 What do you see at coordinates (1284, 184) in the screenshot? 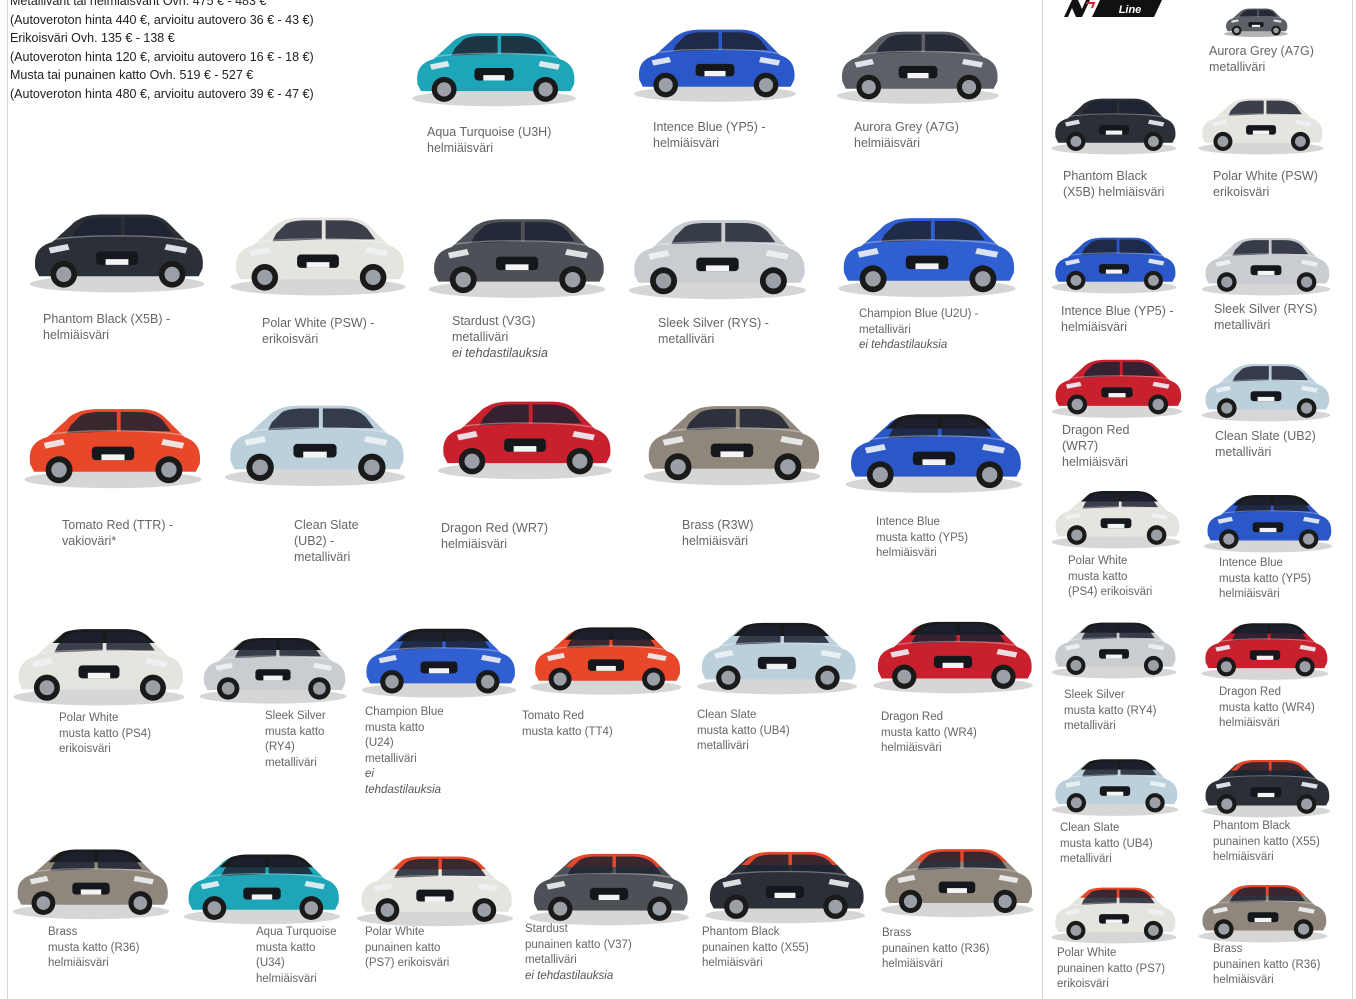
I see `car-color-caption: Polar White (PSW) erikoisväri` at bounding box center [1284, 184].